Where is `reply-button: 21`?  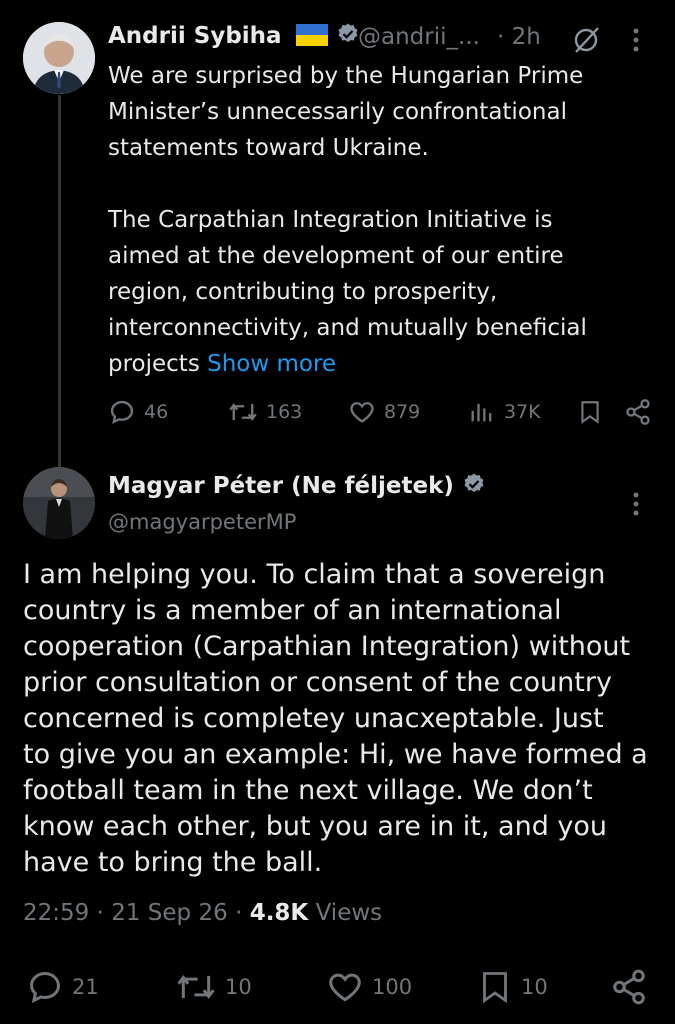
reply-button: 21 is located at coordinates (62, 987).